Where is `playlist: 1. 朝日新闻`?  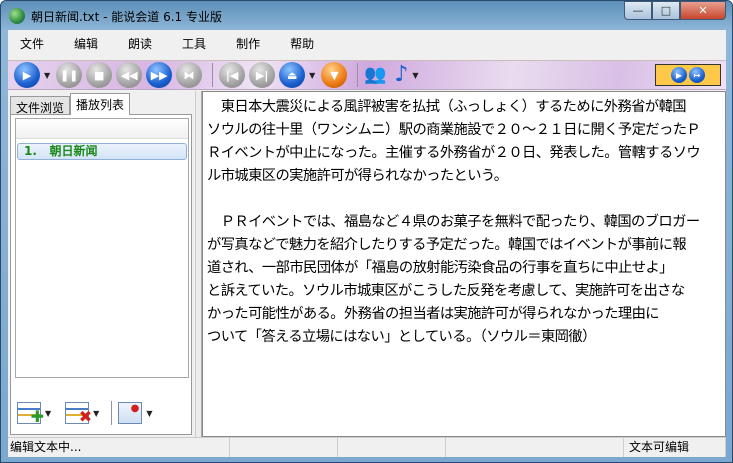 playlist: 1. 朝日新闻 is located at coordinates (102, 248).